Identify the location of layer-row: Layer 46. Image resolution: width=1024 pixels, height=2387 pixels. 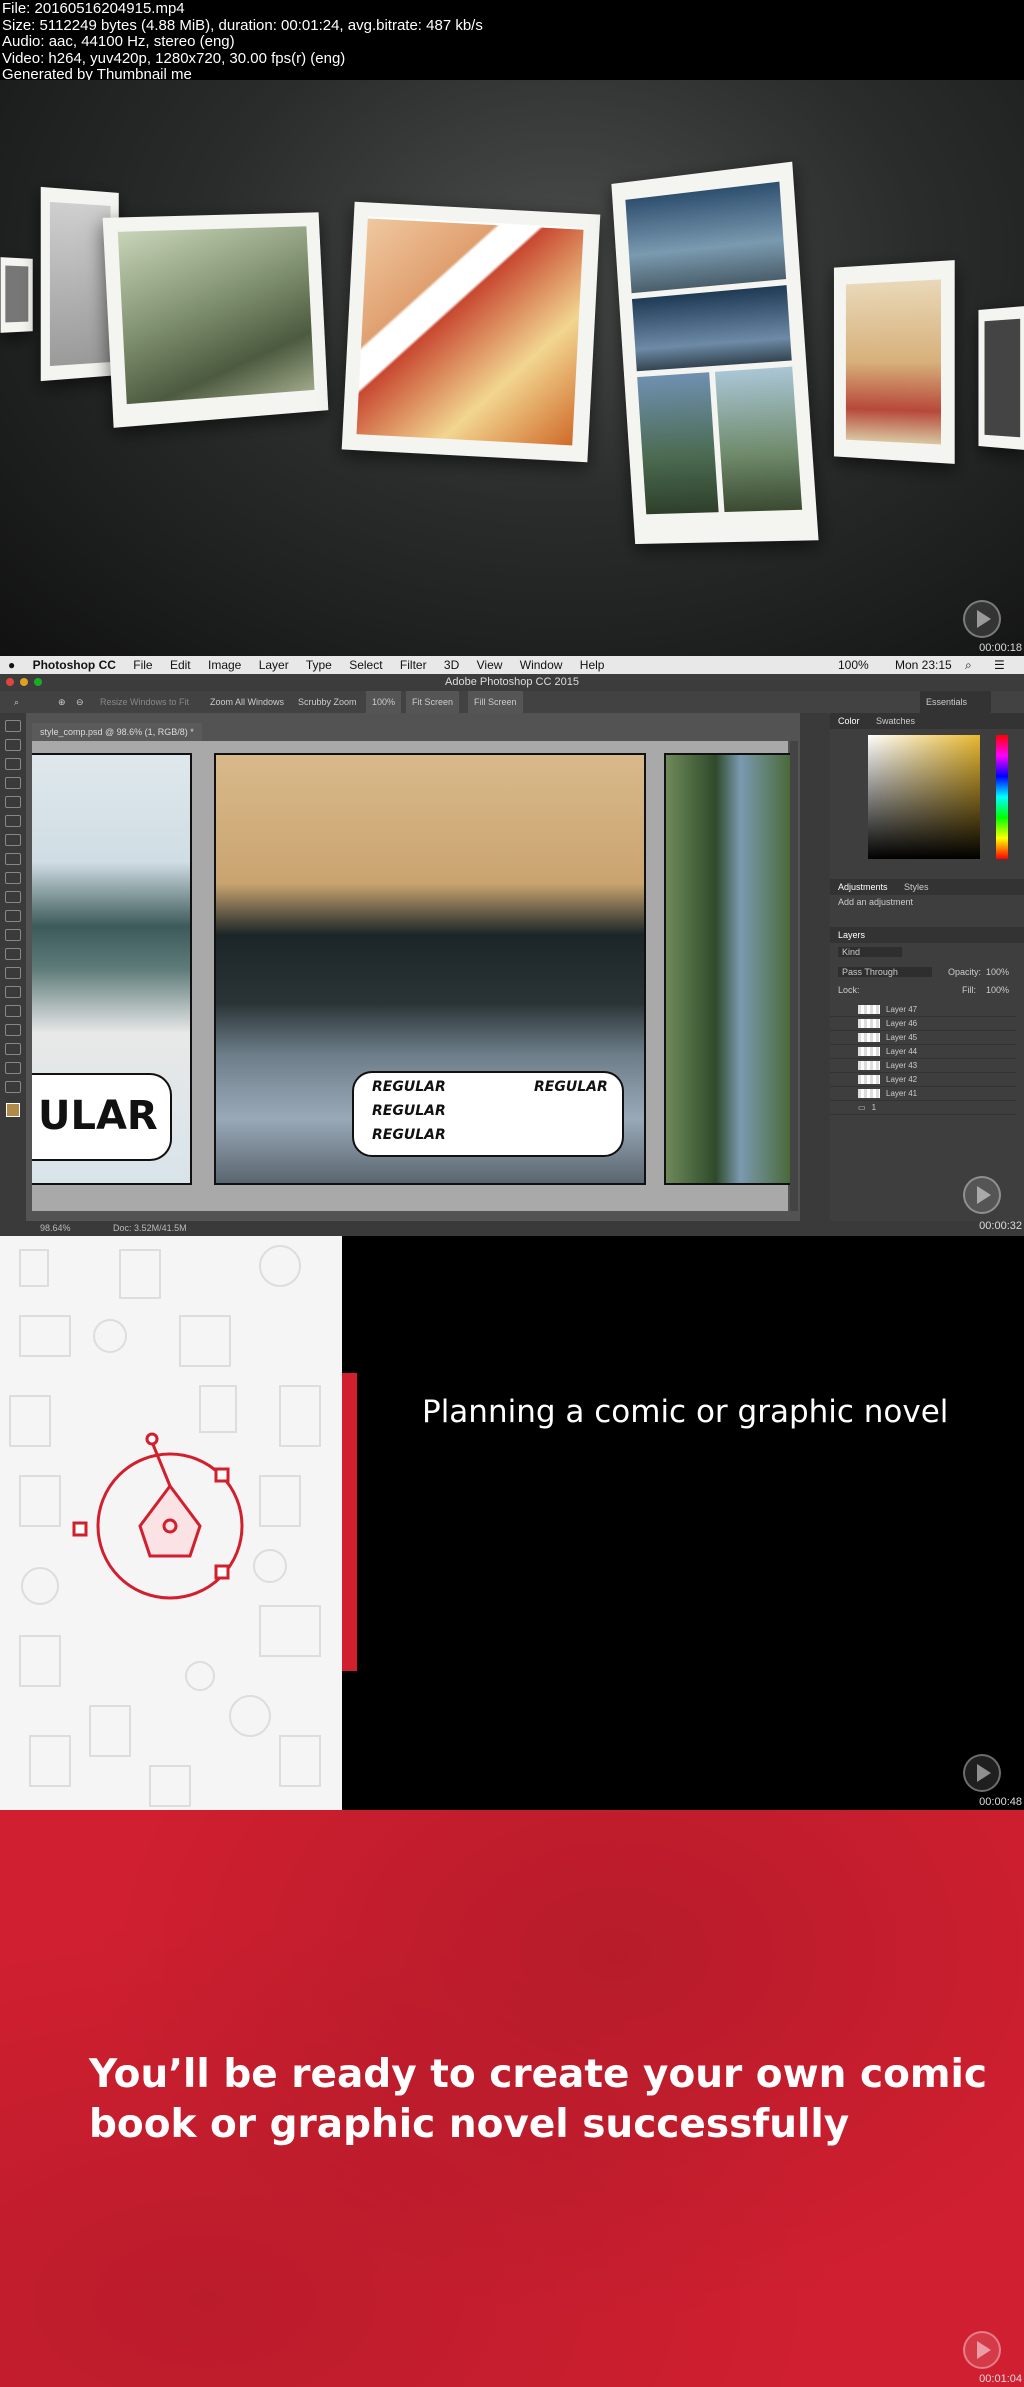
(923, 1024).